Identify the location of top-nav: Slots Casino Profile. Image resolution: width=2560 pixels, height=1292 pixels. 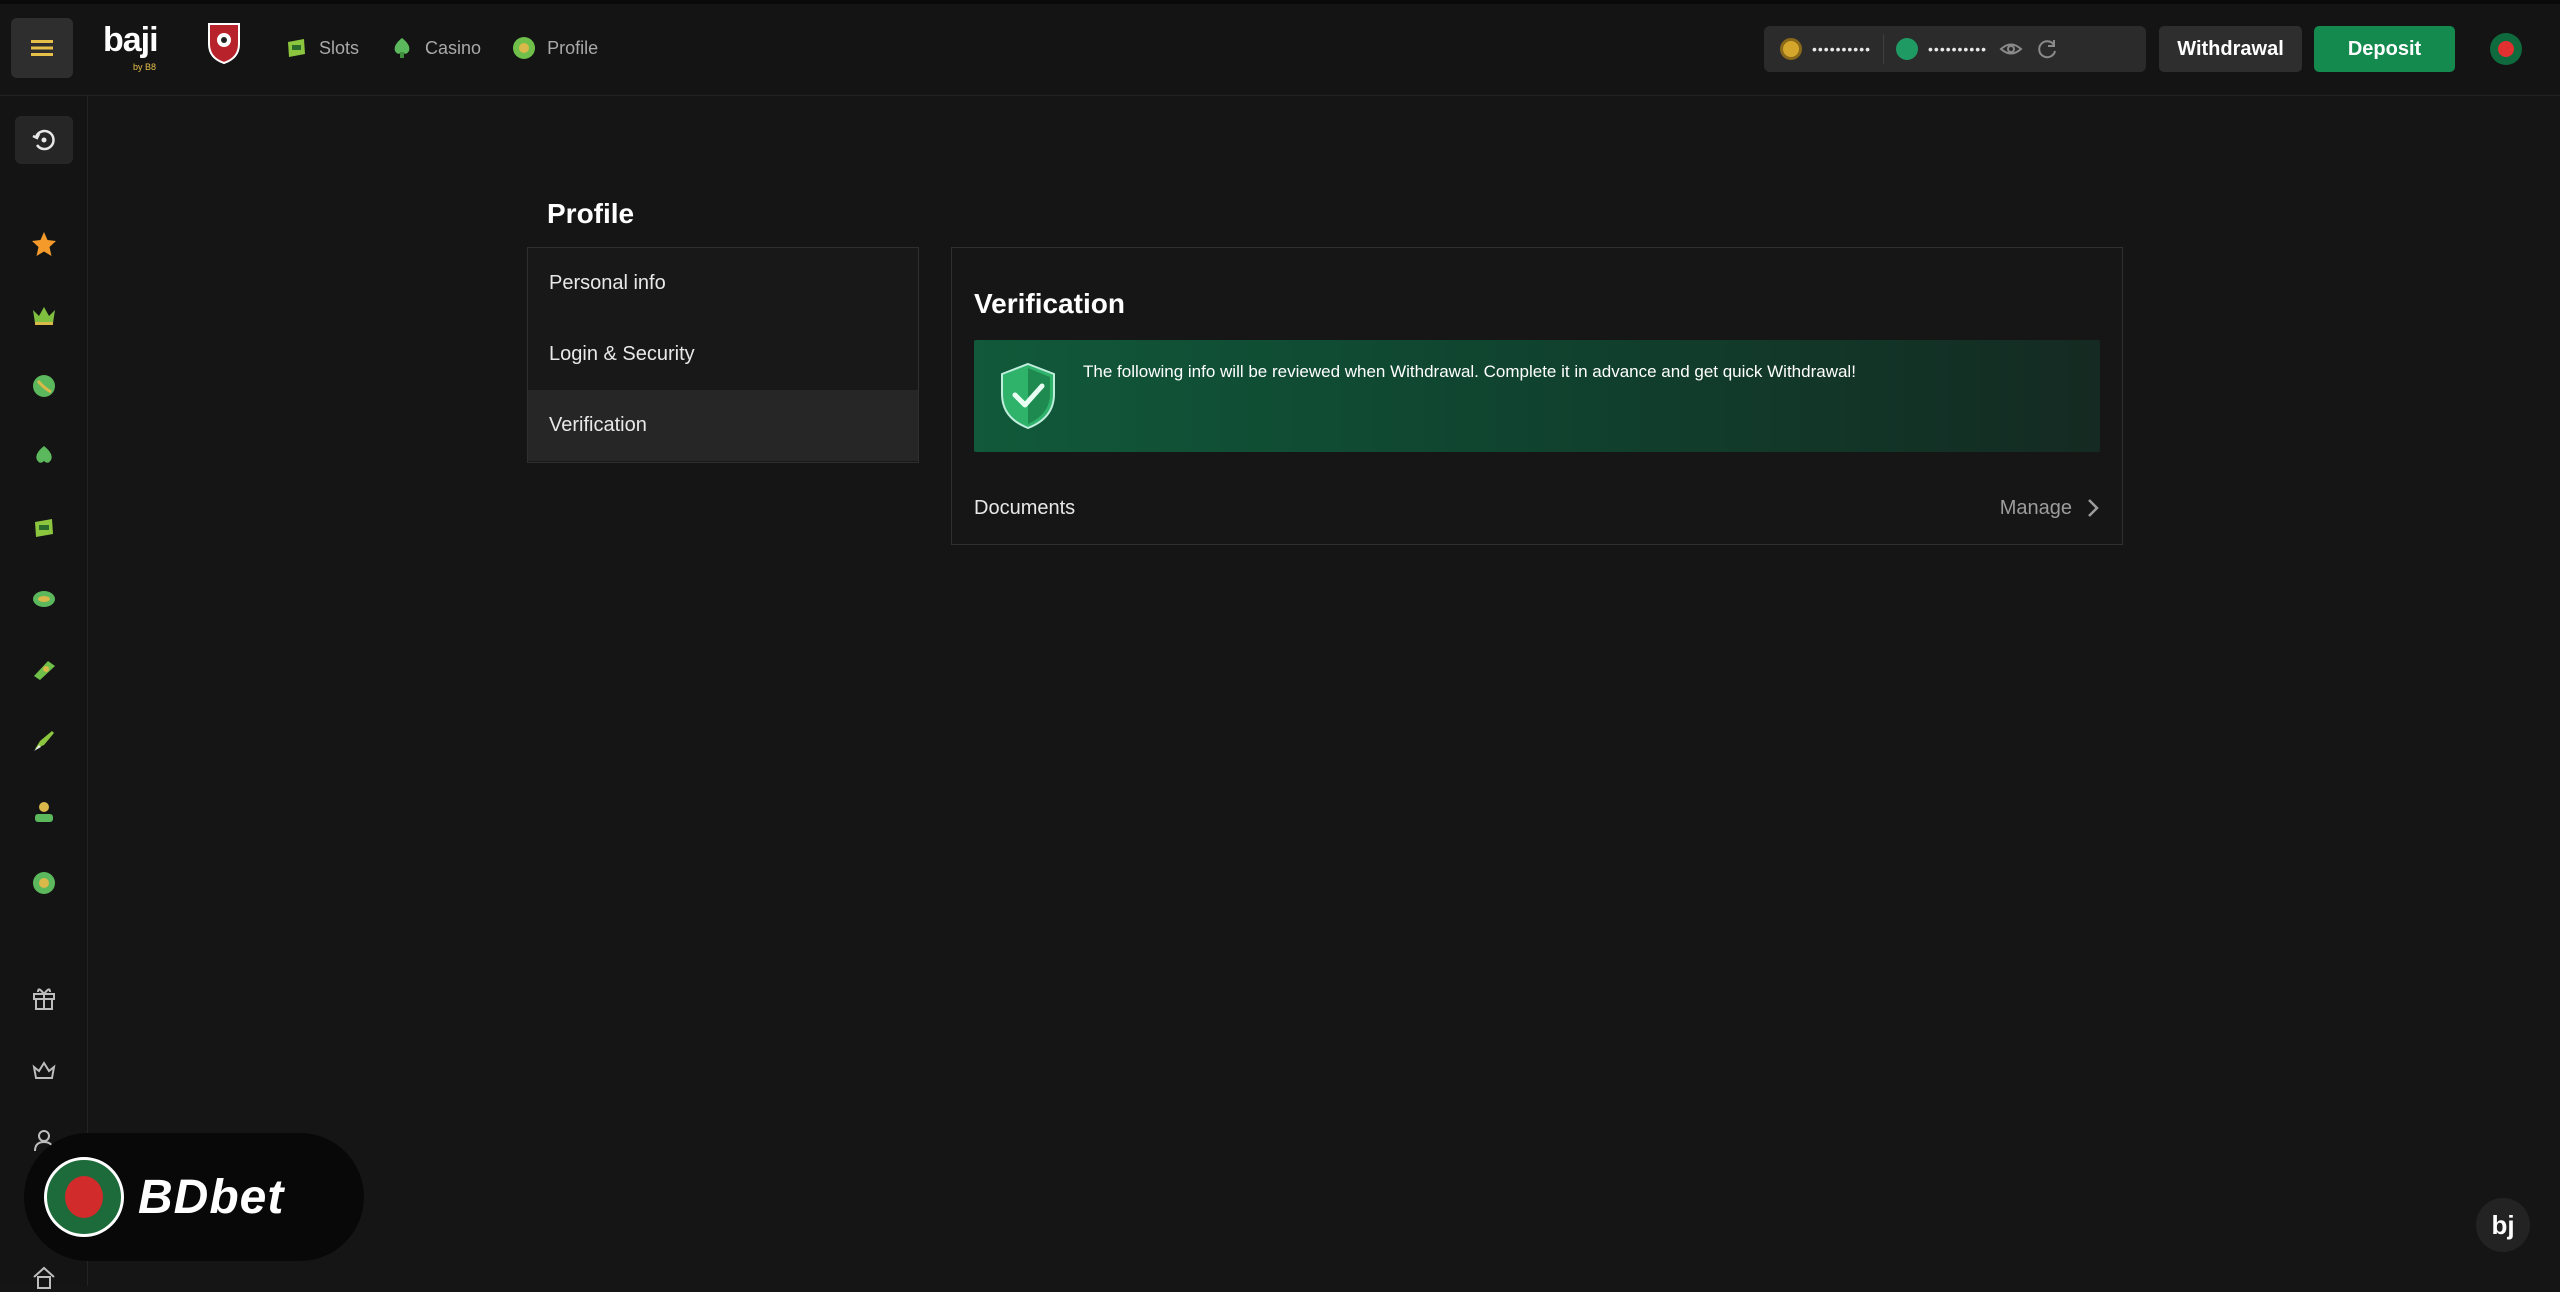
(455, 48).